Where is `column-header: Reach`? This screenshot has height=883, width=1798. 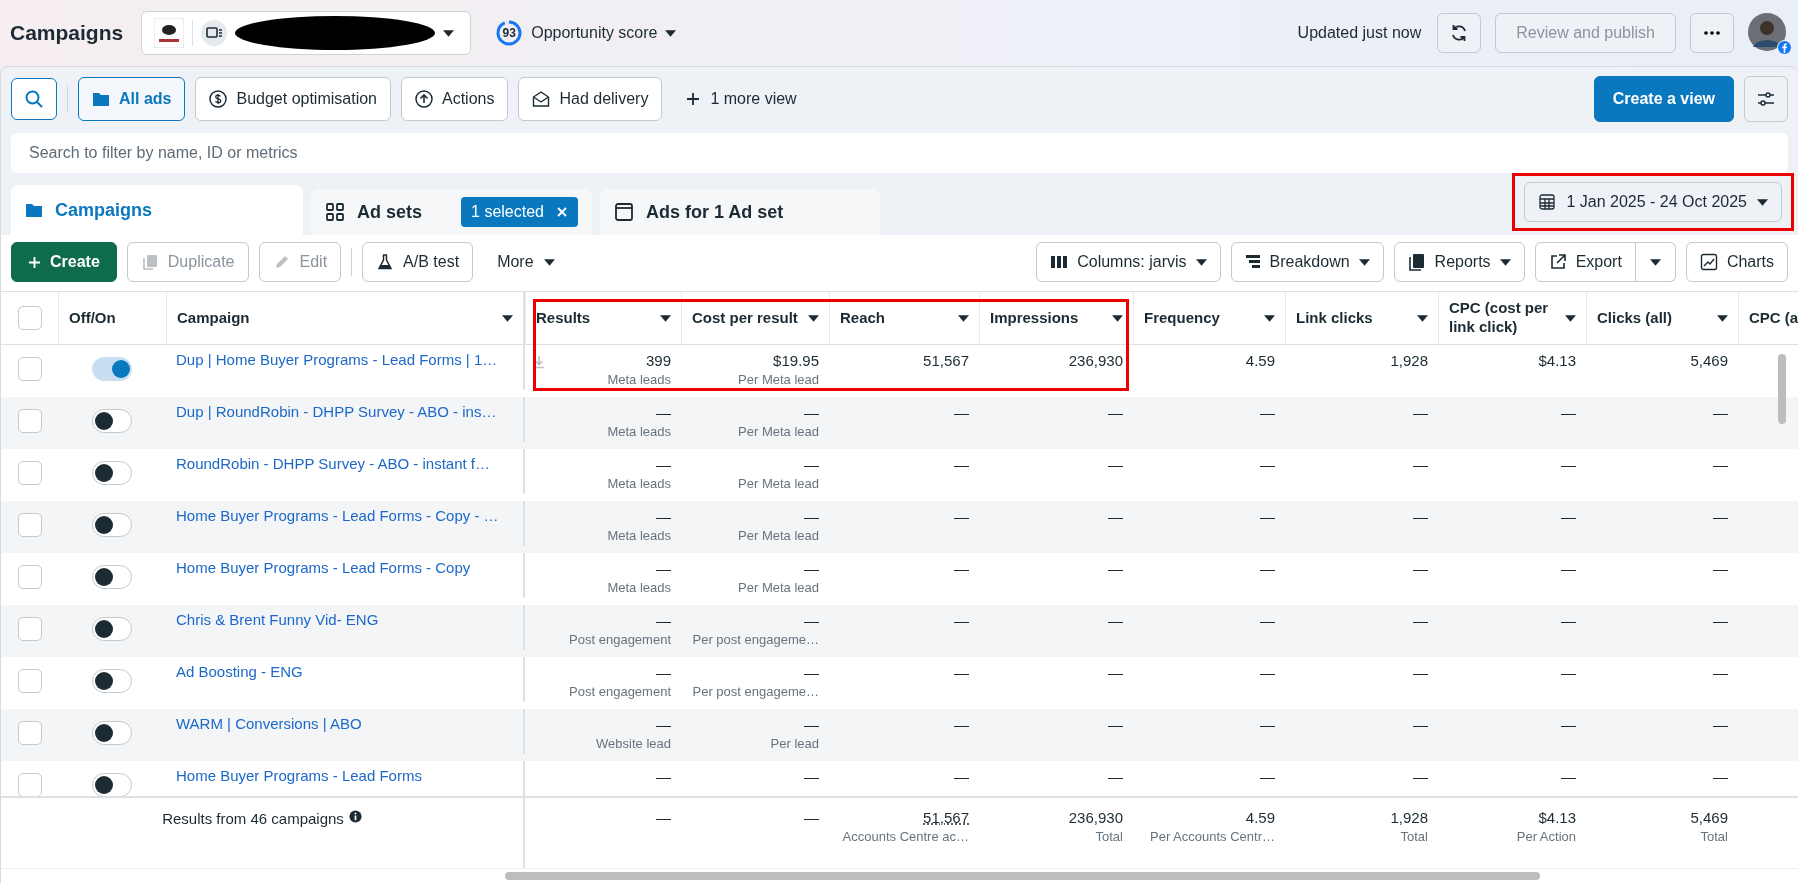 column-header: Reach is located at coordinates (863, 318).